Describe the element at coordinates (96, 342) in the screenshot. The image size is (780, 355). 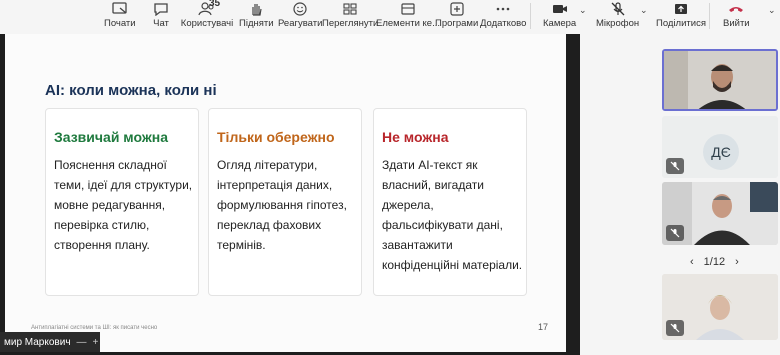
I see `plus-icon: +` at that location.